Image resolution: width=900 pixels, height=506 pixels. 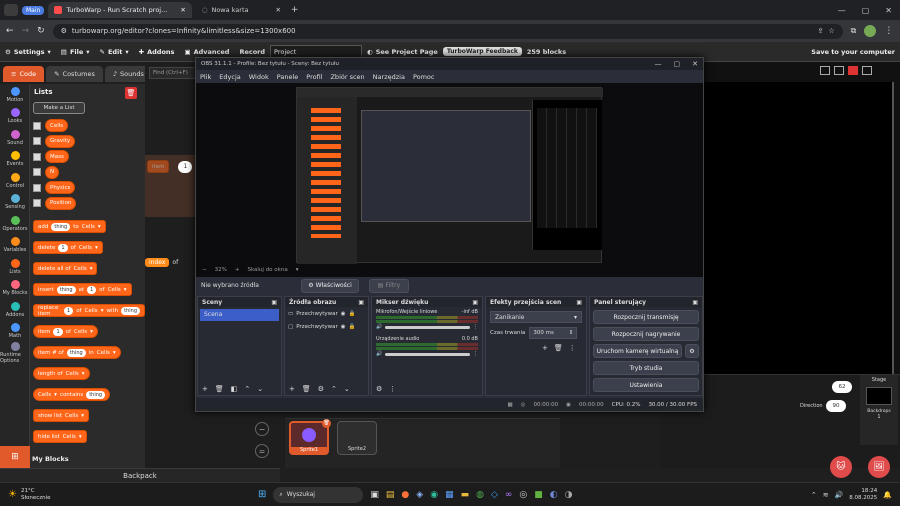 What do you see at coordinates (646, 368) in the screenshot?
I see `studio-mode-button: Tryb studia` at bounding box center [646, 368].